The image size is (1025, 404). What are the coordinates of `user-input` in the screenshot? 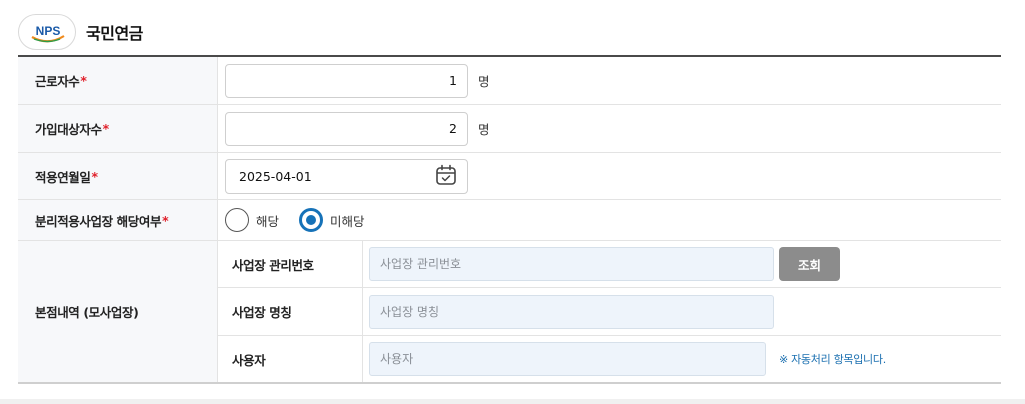 It's located at (567, 359).